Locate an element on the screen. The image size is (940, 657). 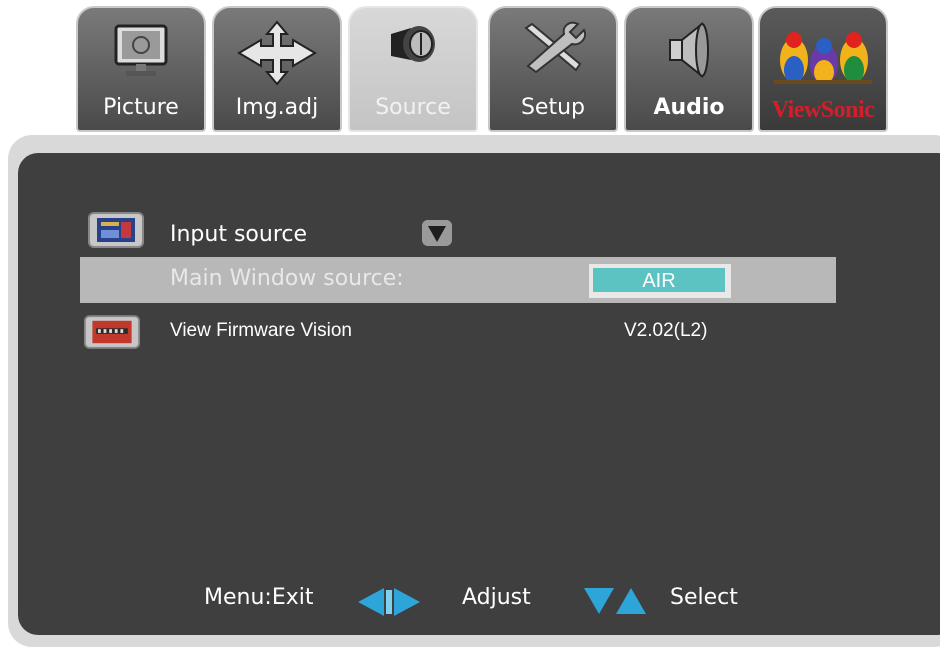
select-hint: Select is located at coordinates (704, 597).